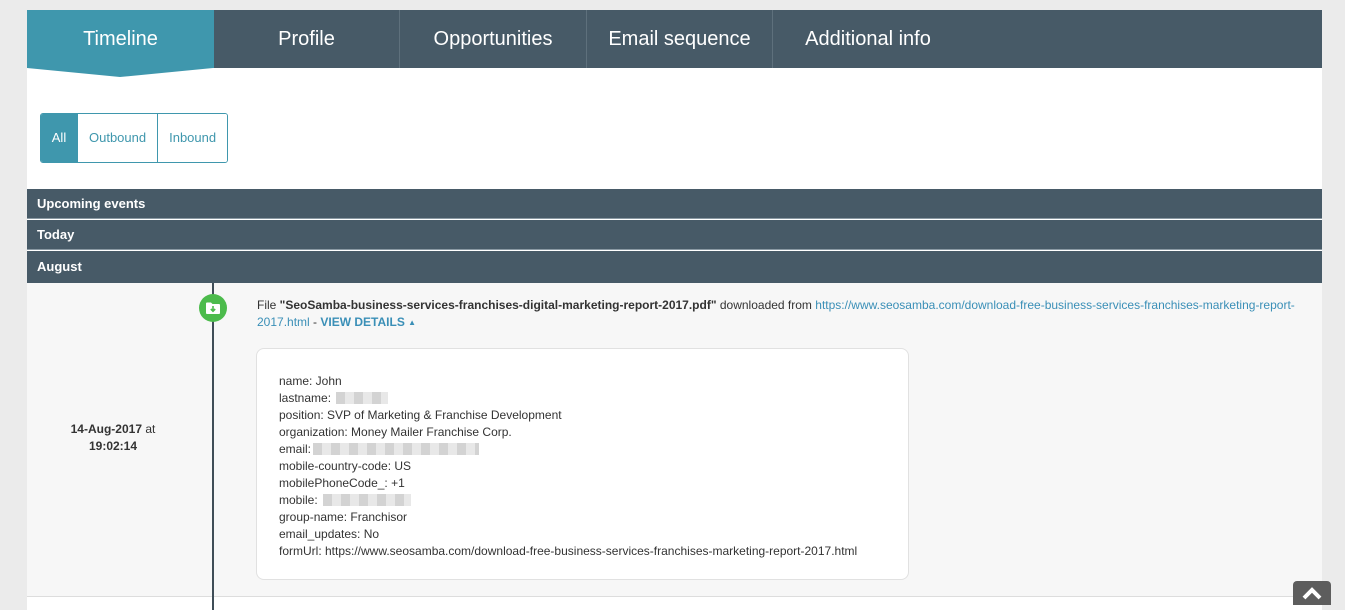 The width and height of the screenshot is (1345, 610). I want to click on timeline-line, so click(213, 446).